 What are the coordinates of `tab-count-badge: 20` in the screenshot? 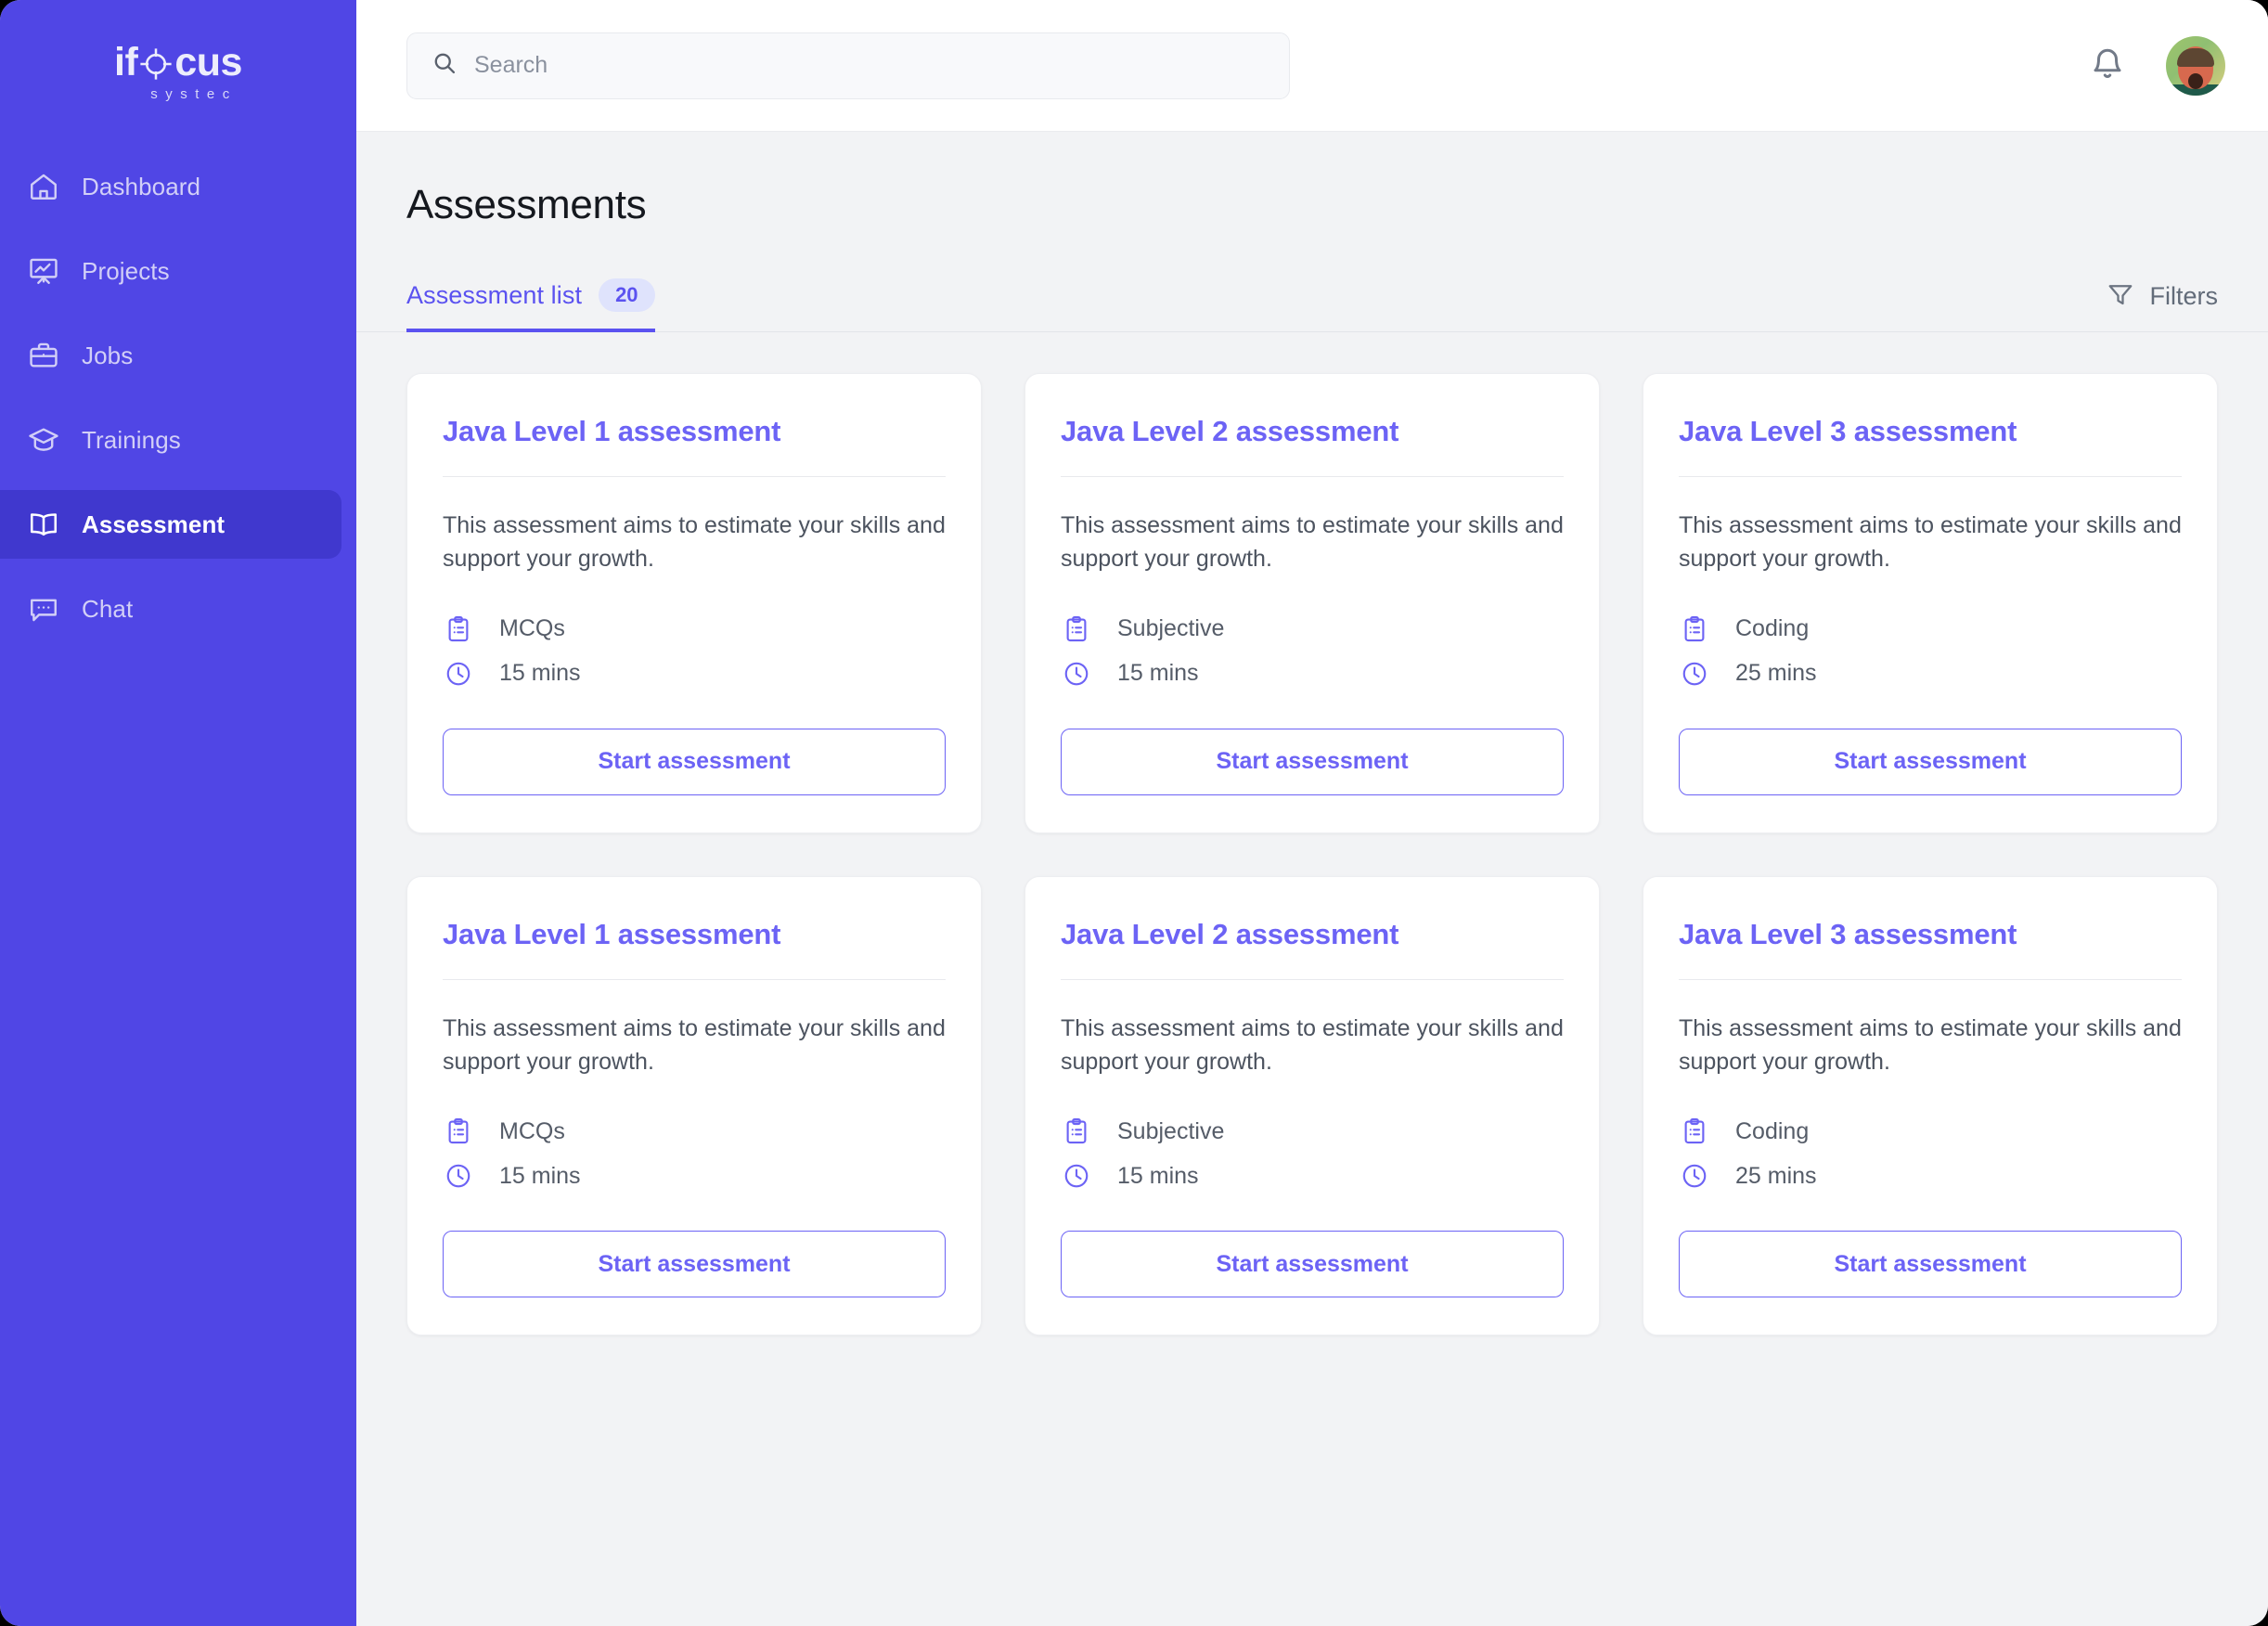 It's located at (627, 295).